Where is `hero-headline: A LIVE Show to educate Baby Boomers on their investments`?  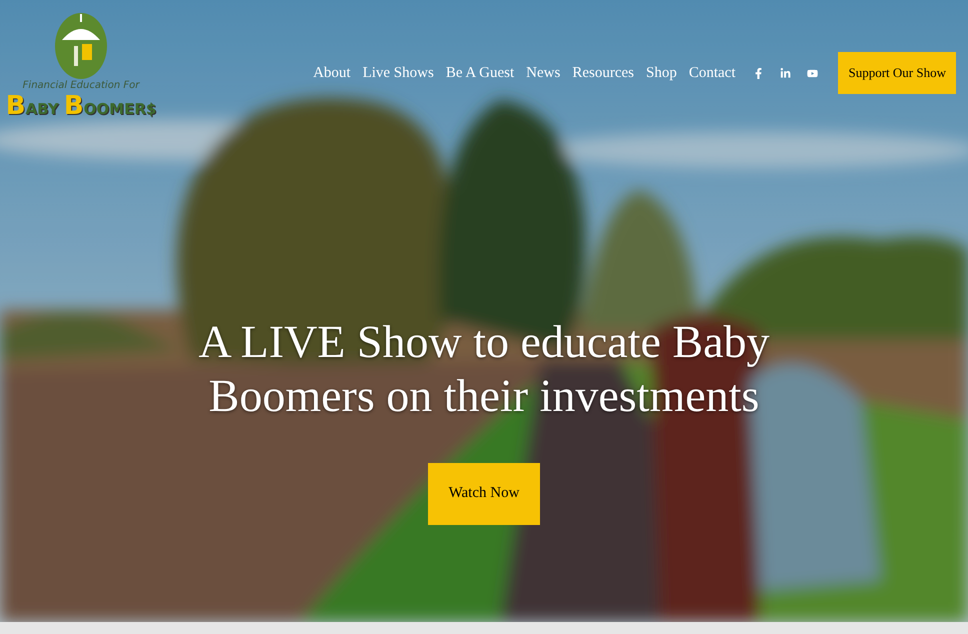 hero-headline: A LIVE Show to educate Baby Boomers on their investments is located at coordinates (484, 368).